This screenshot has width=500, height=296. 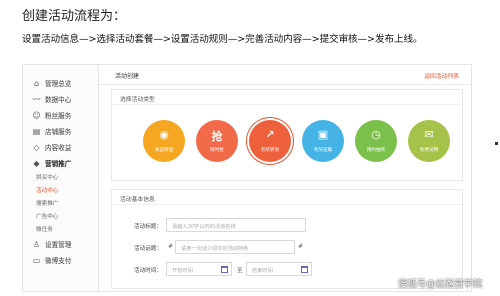 I want to click on sidebar-item-store: ▤ 店铺服务, so click(x=52, y=131).